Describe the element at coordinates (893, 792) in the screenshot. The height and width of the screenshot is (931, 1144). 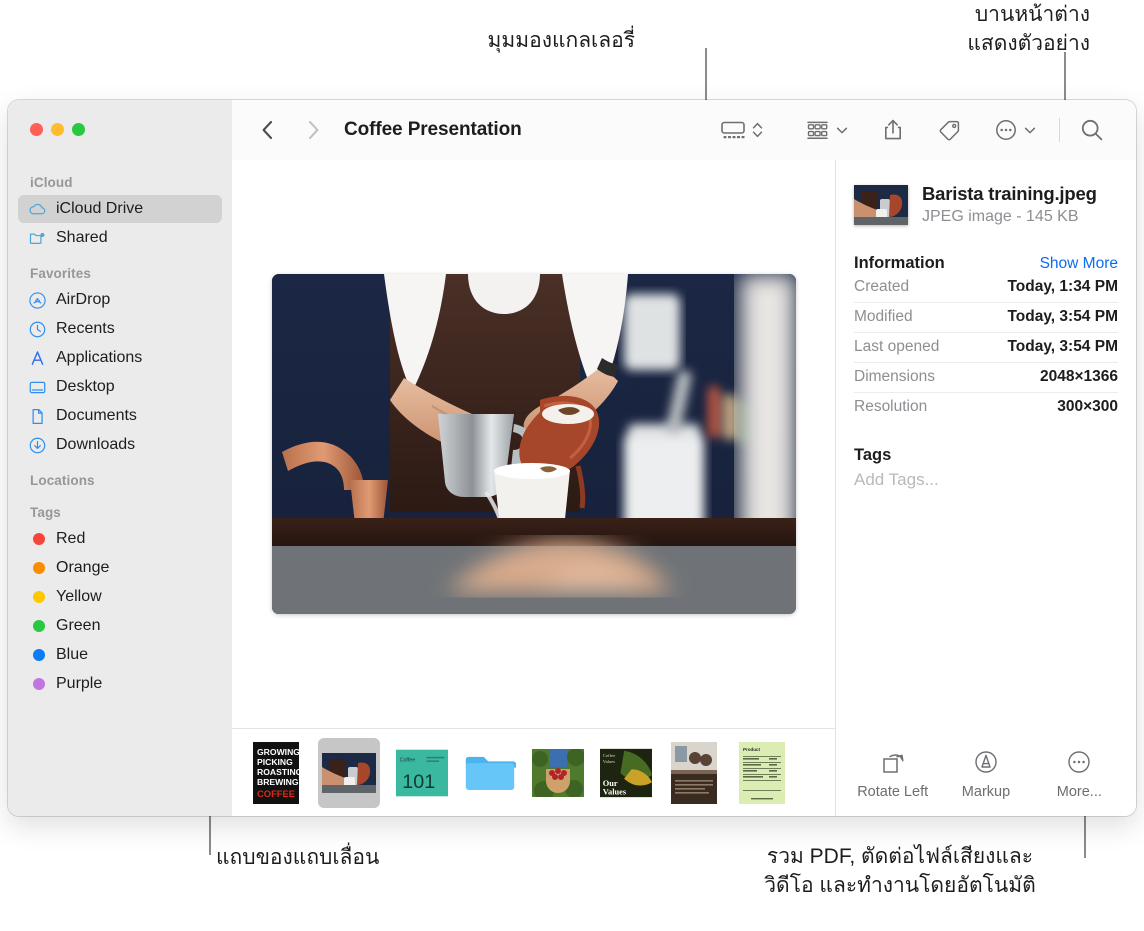
I see `quick-action-label: Rotate Left` at that location.